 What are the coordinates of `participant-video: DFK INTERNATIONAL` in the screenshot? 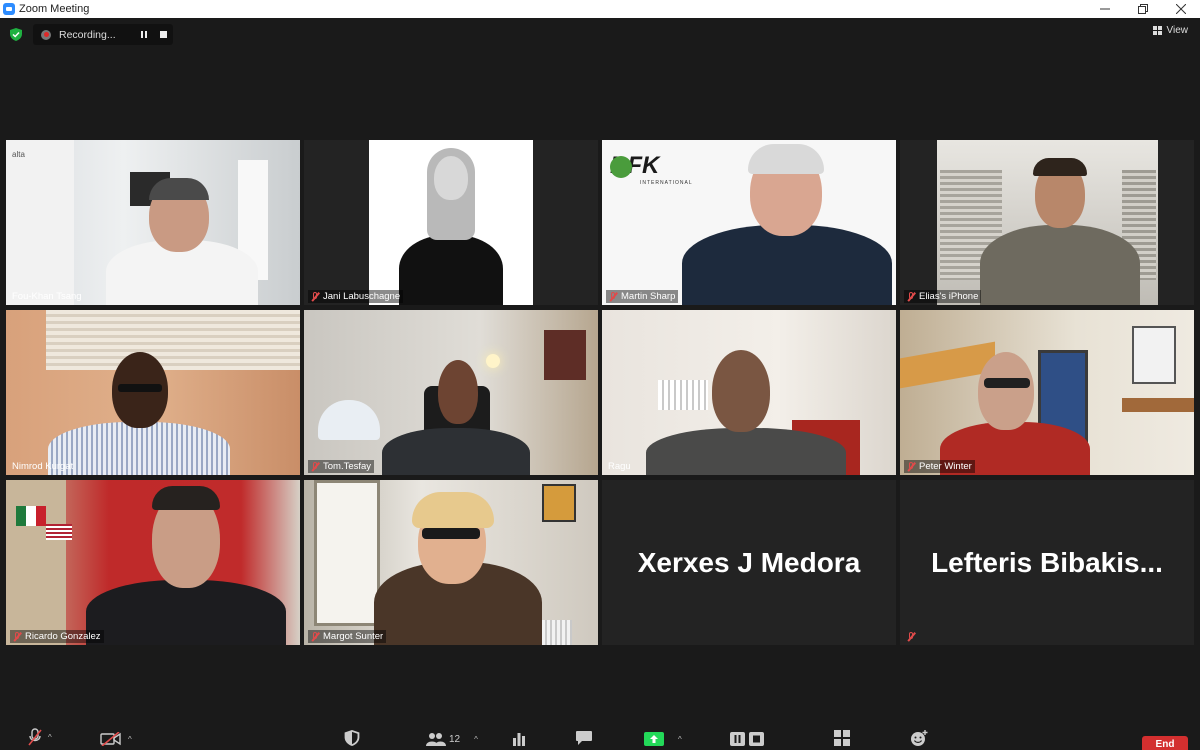 It's located at (749, 222).